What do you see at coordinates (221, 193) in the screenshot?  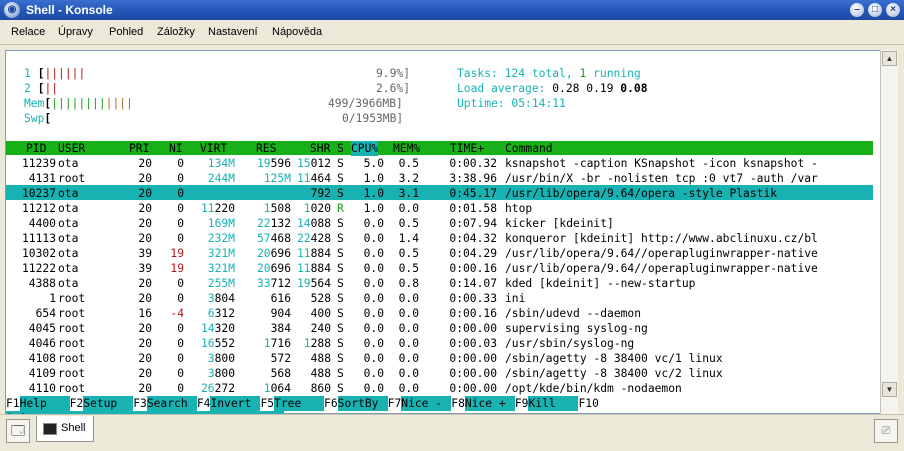 I see `cell-virt: 343M` at bounding box center [221, 193].